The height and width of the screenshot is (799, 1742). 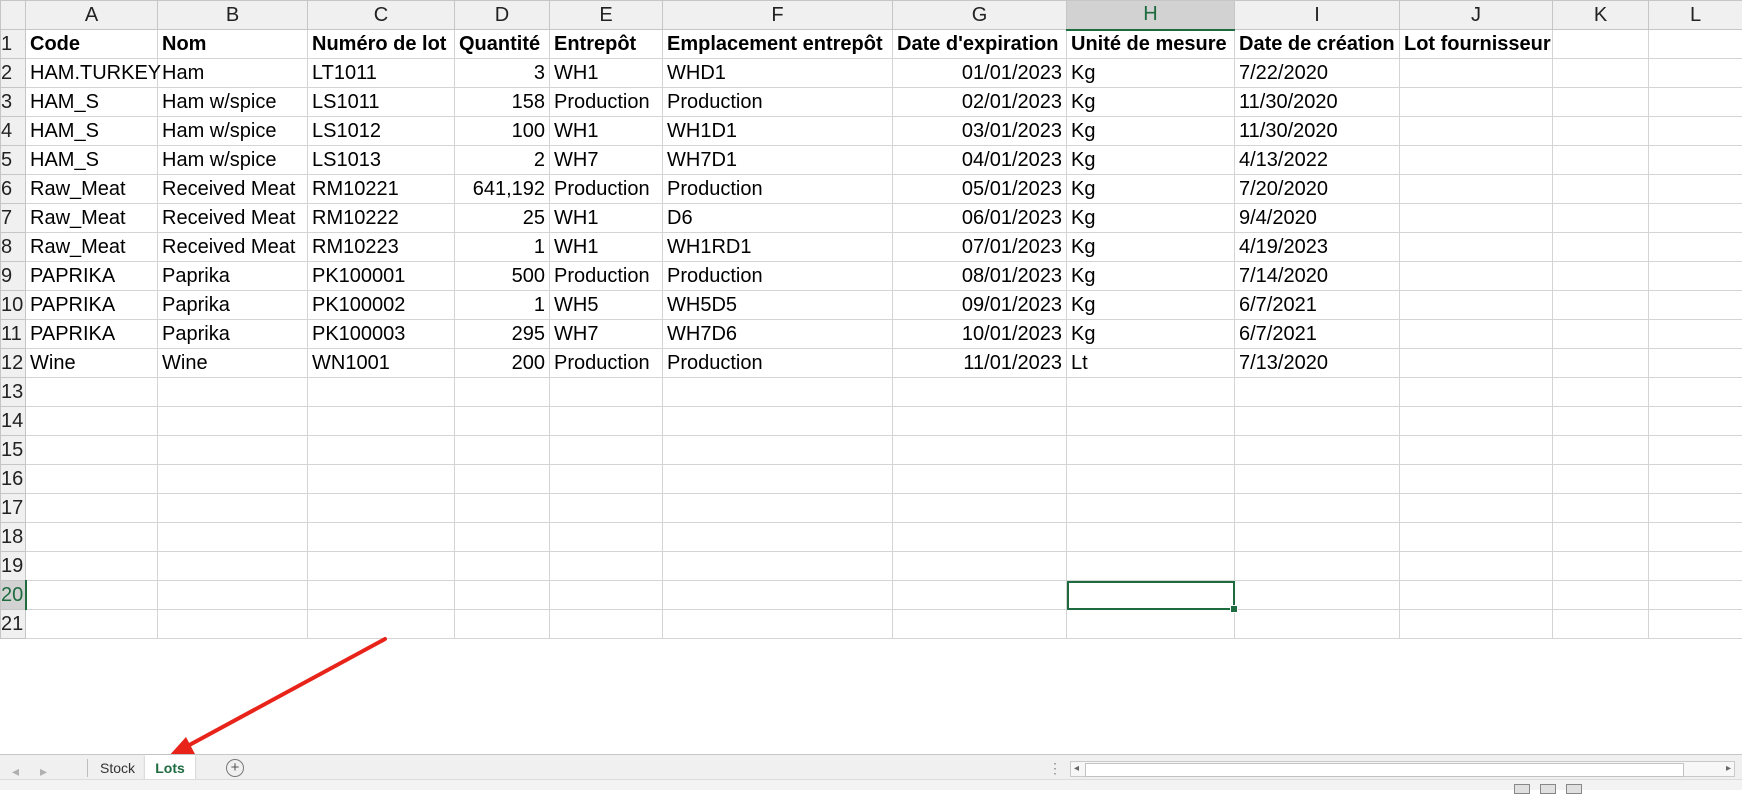 I want to click on cell-g12: 11/01/2023, so click(x=980, y=363).